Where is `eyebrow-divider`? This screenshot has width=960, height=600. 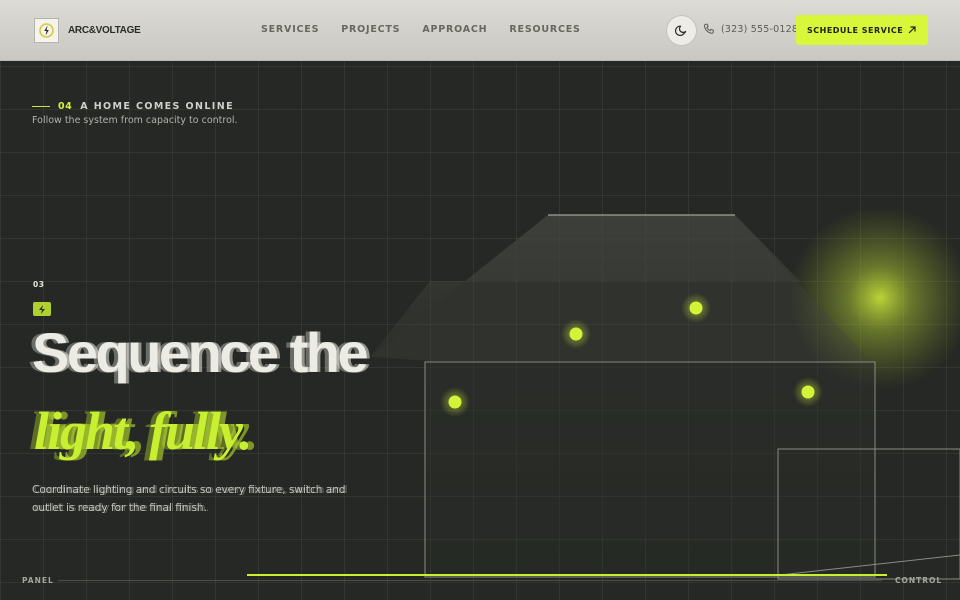
eyebrow-divider is located at coordinates (41, 106).